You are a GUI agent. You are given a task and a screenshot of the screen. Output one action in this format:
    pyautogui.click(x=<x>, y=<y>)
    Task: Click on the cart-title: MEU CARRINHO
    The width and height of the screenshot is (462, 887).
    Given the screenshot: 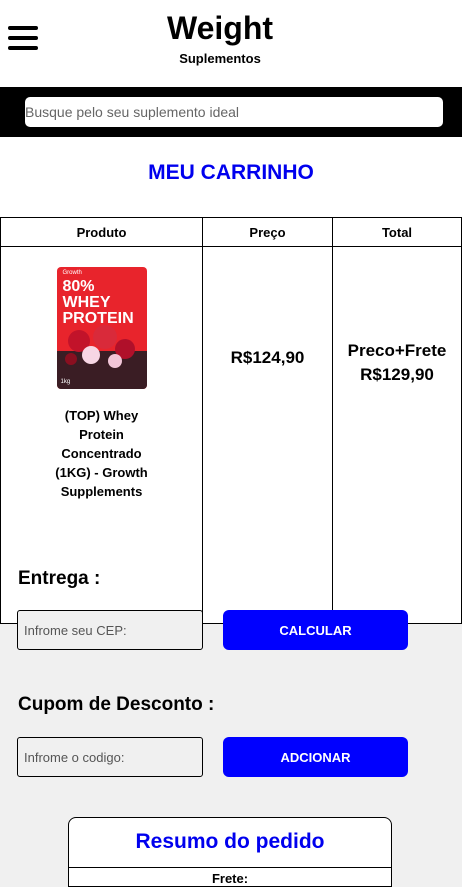 What is the action you would take?
    pyautogui.click(x=231, y=172)
    